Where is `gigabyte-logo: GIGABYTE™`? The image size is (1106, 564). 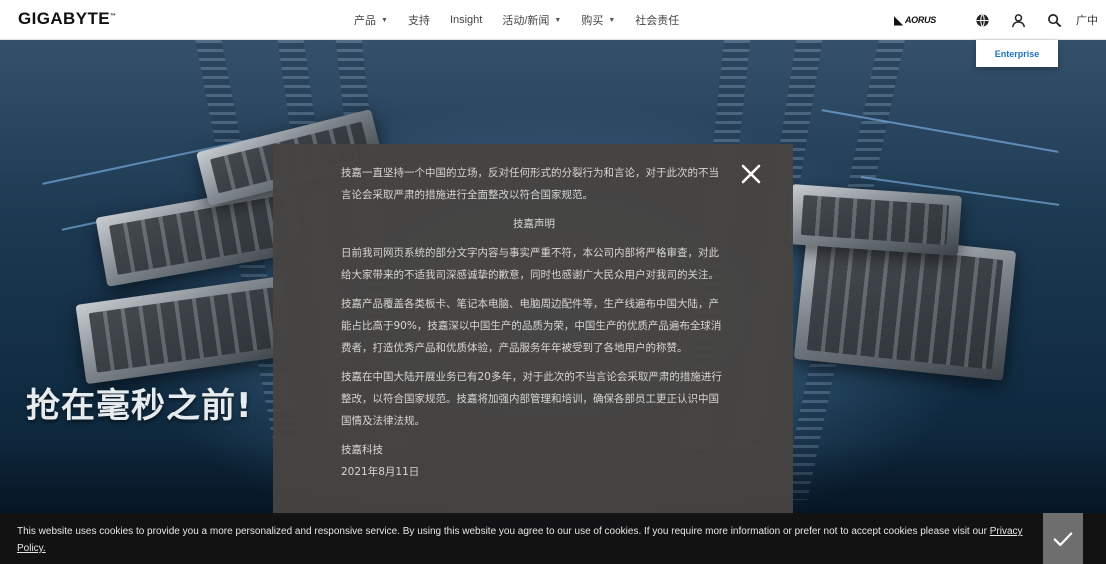 gigabyte-logo: GIGABYTE™ is located at coordinates (67, 19).